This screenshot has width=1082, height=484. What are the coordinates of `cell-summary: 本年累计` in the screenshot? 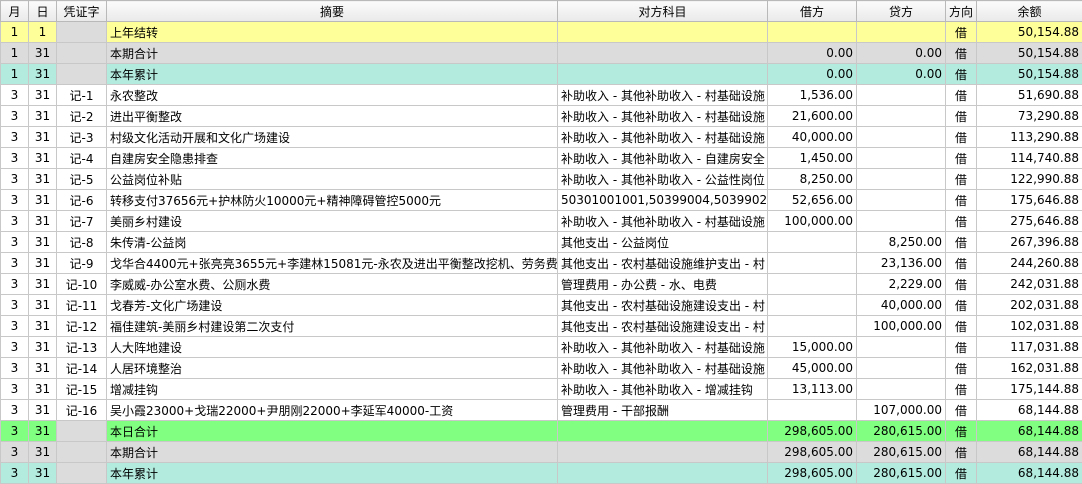 It's located at (332, 473).